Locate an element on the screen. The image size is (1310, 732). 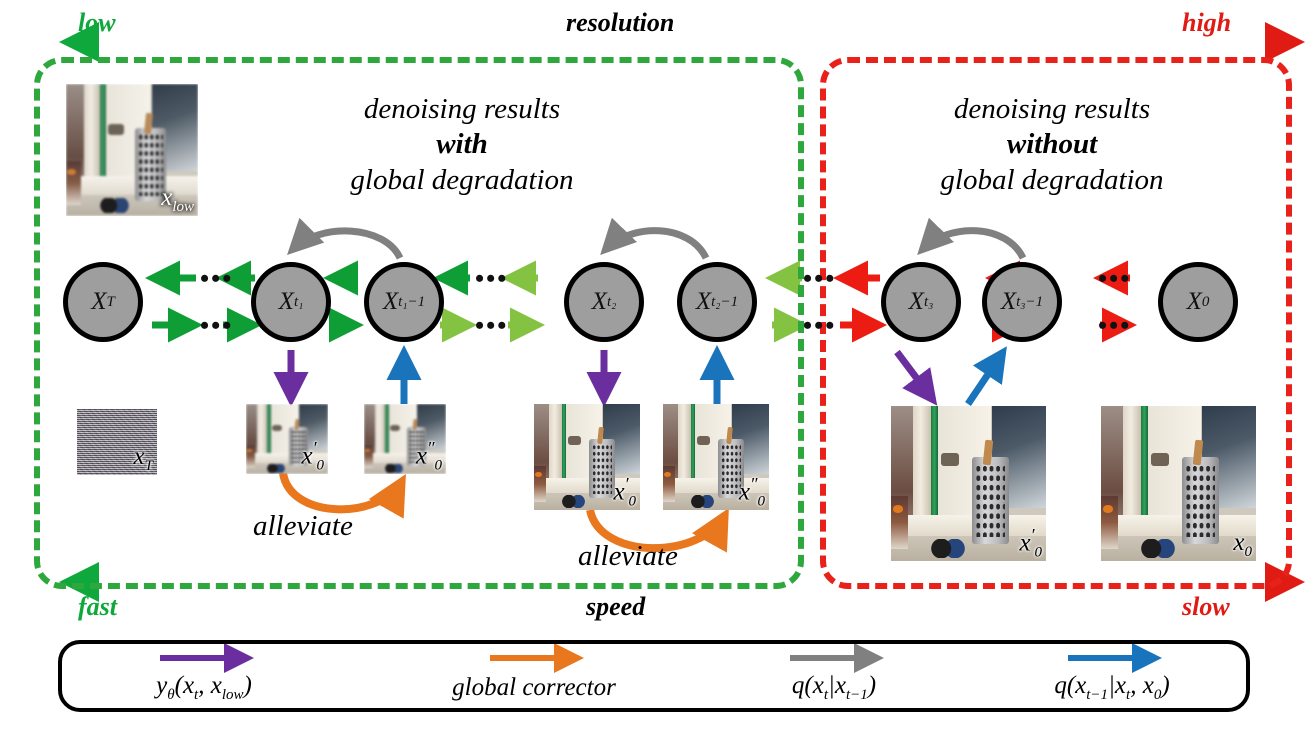
node-xt2: Xt₂ is located at coordinates (604, 302).